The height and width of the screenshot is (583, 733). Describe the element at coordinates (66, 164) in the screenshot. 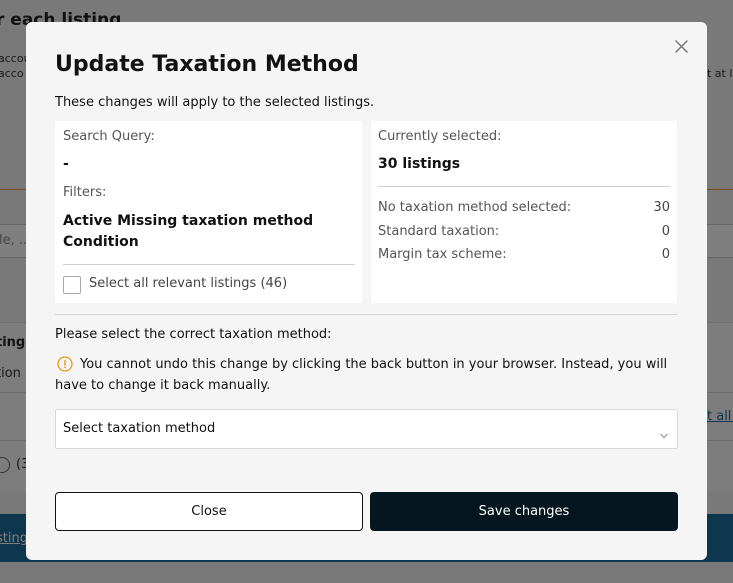

I see `search-query-value: -` at that location.